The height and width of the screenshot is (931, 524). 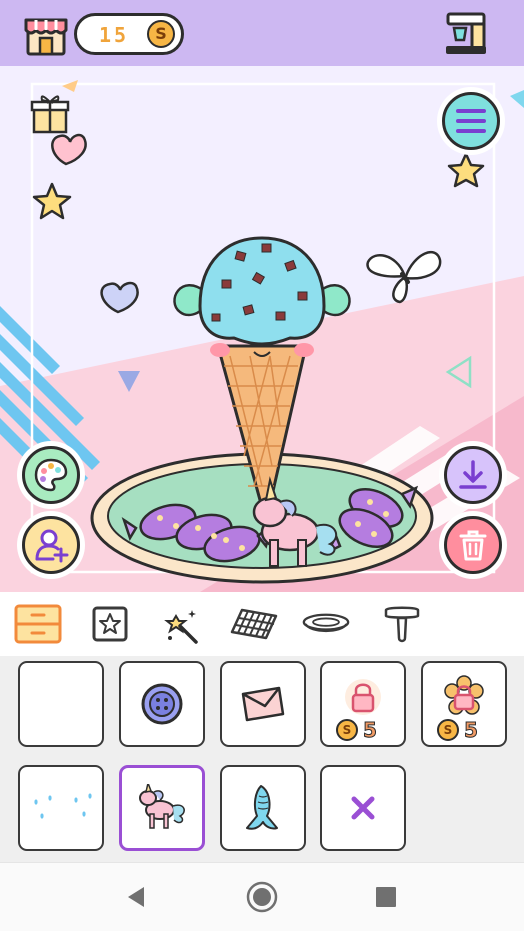 I want to click on locked-item-icon, so click(x=363, y=697).